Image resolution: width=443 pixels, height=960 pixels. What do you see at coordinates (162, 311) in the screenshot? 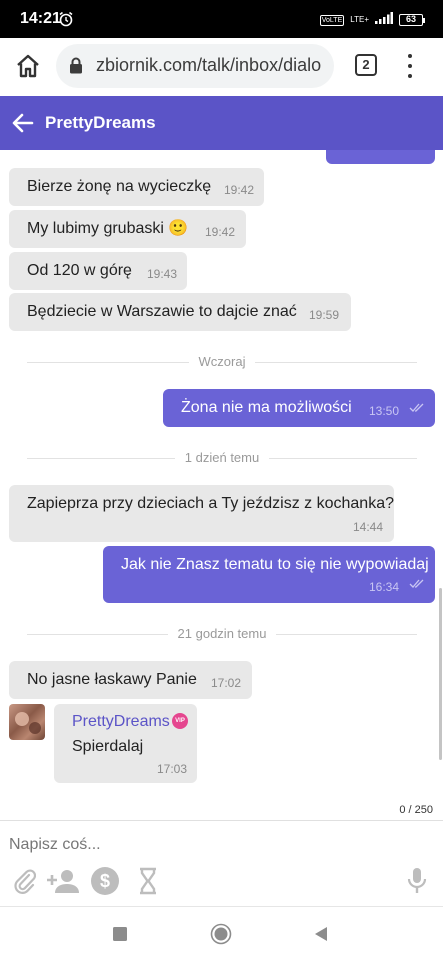
I see `message-text: Będziecie w Warszawie to dajcie znać` at bounding box center [162, 311].